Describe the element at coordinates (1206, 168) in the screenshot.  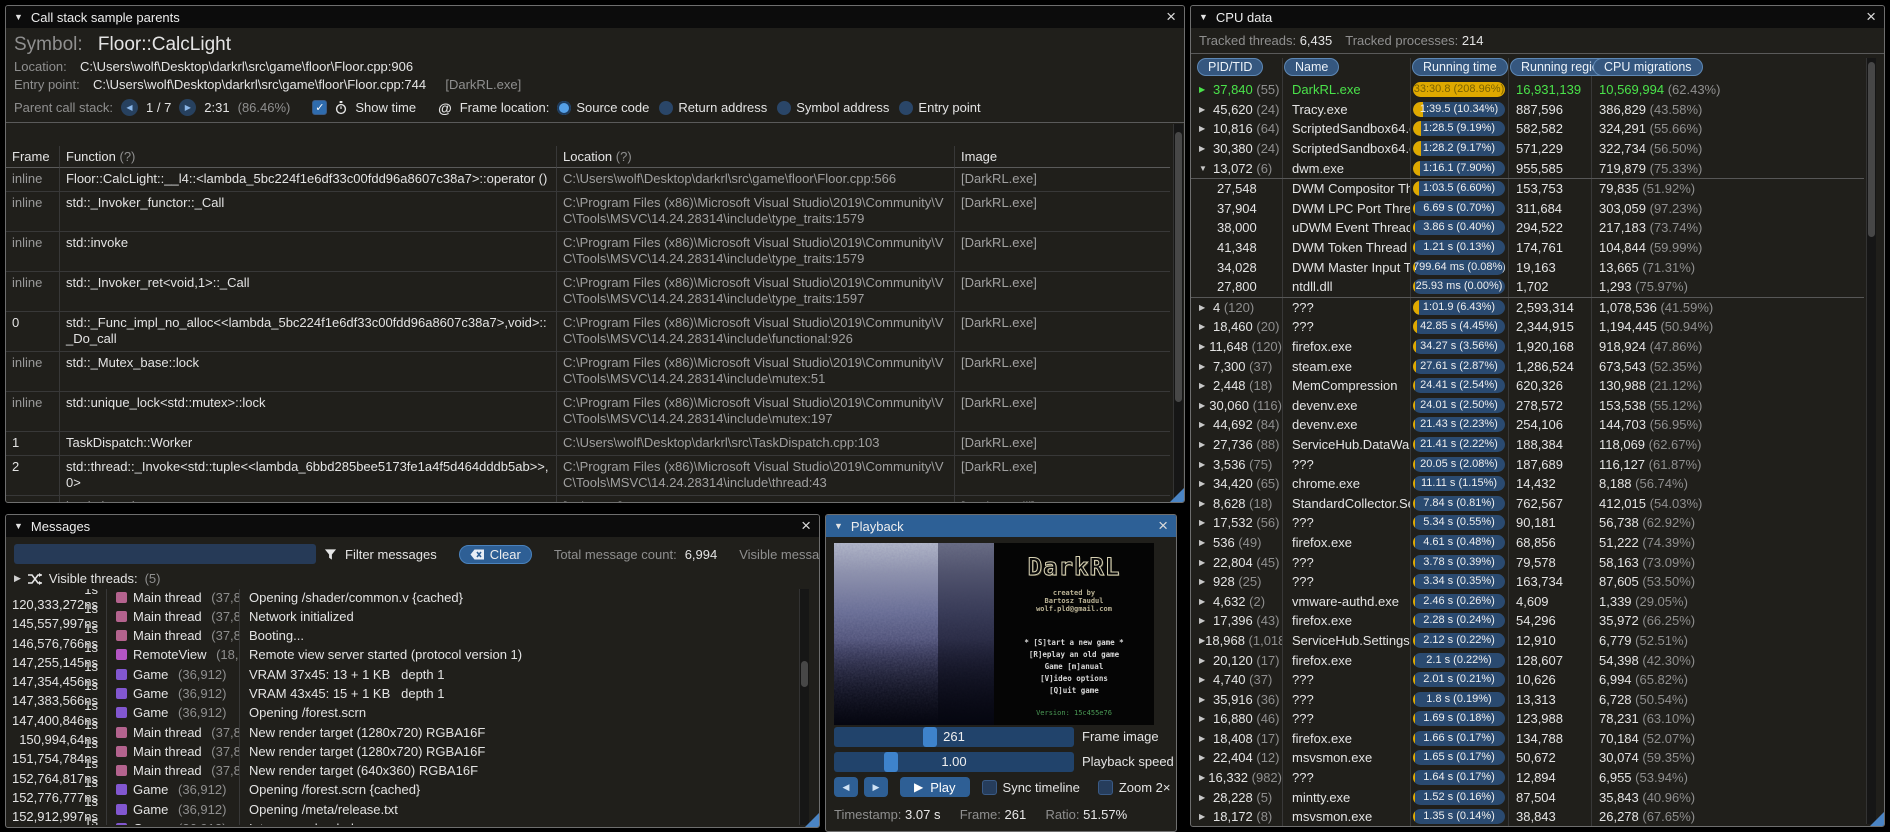
I see `expander-icon: ▼` at that location.